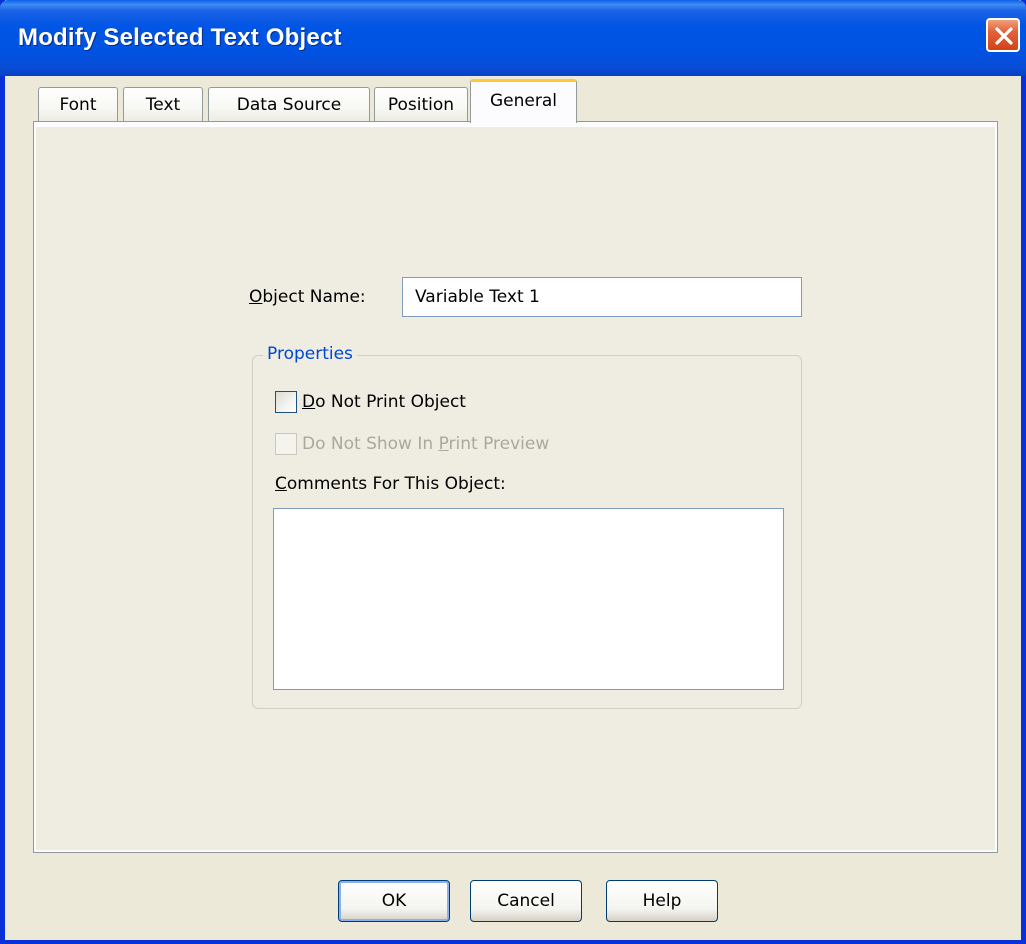 The width and height of the screenshot is (1026, 944). I want to click on tab-position: Position, so click(421, 105).